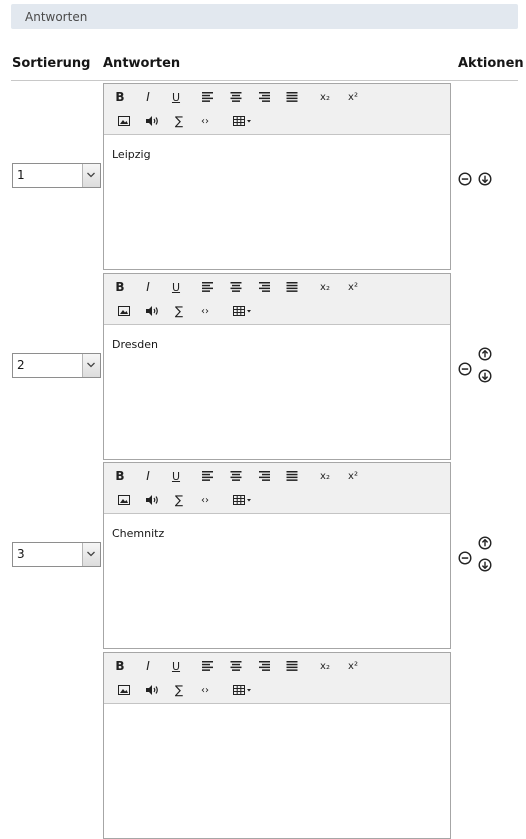 The image size is (526, 839). I want to click on section-header: Antworten, so click(264, 16).